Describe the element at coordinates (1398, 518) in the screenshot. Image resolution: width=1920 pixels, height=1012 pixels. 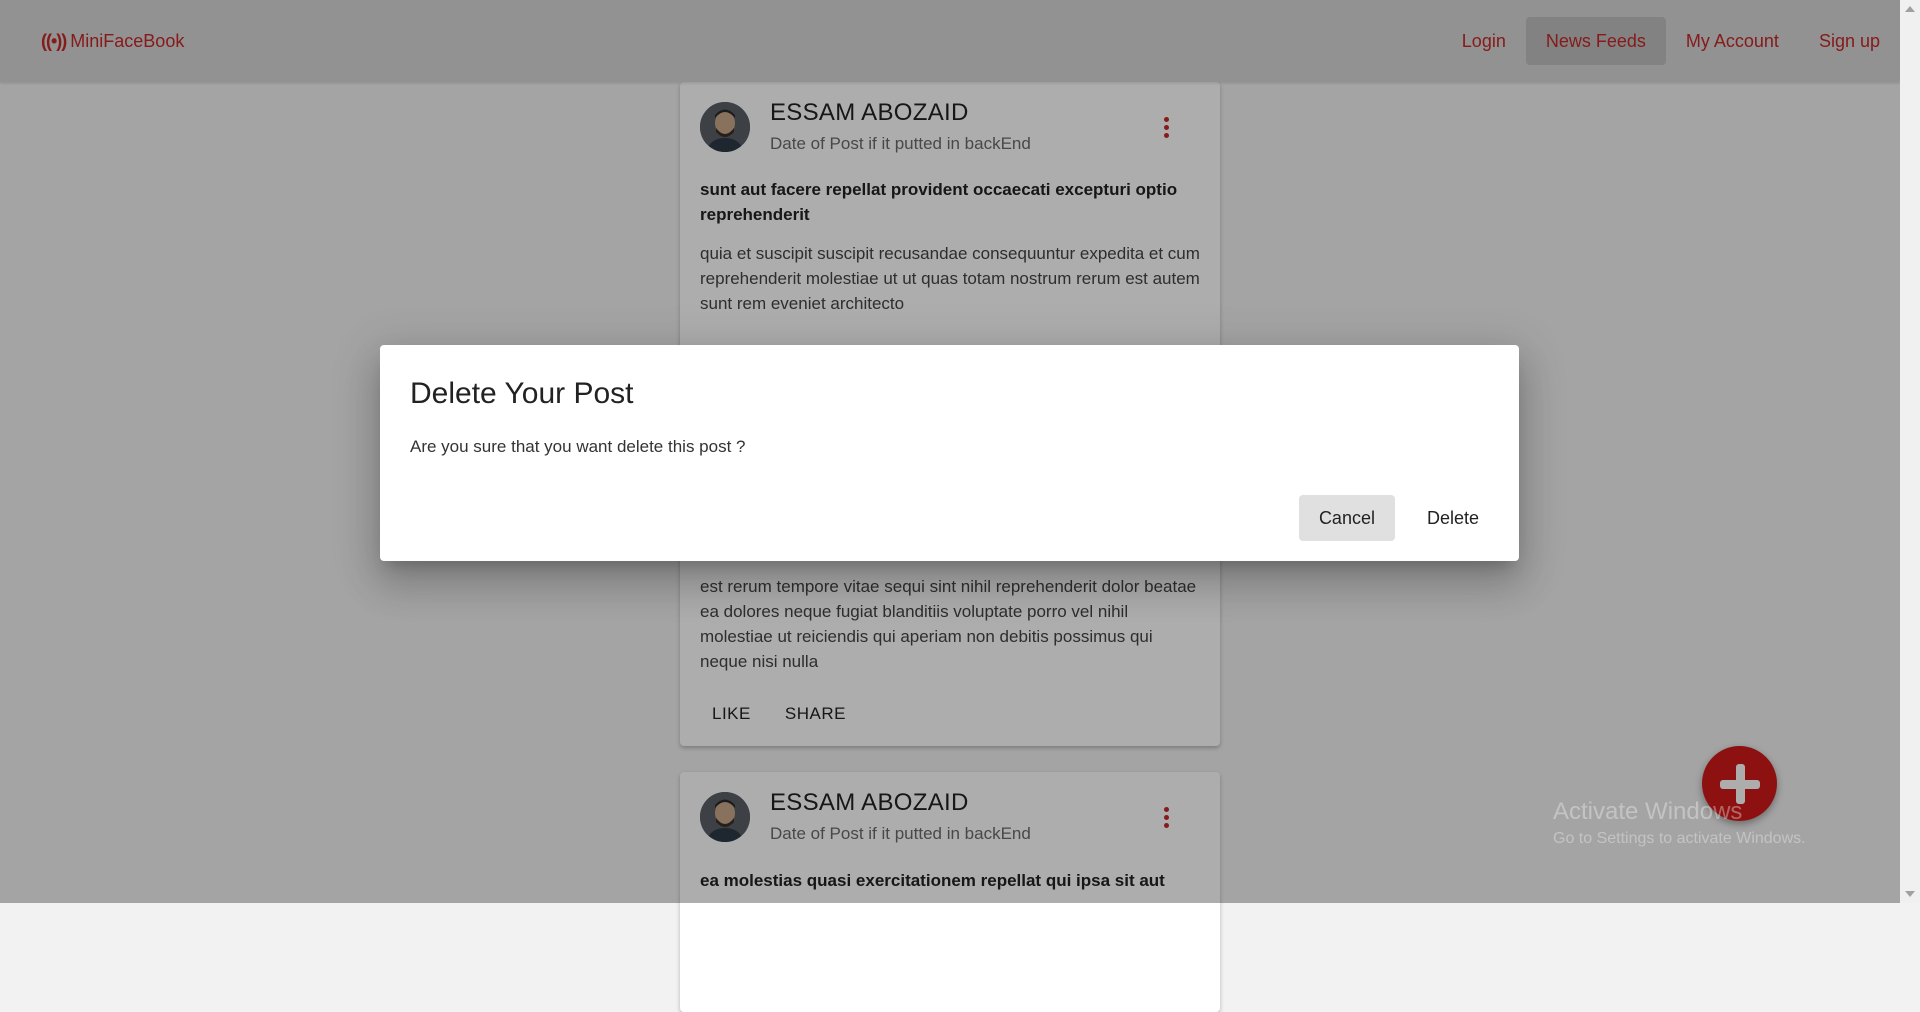
I see `dialog-actions: Cancel Delete` at that location.